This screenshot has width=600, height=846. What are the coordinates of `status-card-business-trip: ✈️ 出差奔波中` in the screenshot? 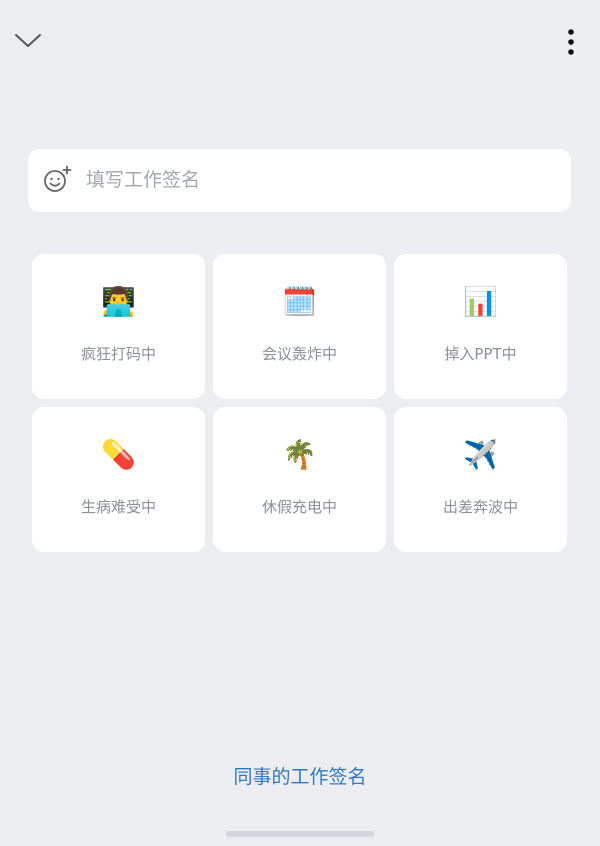 It's located at (480, 479).